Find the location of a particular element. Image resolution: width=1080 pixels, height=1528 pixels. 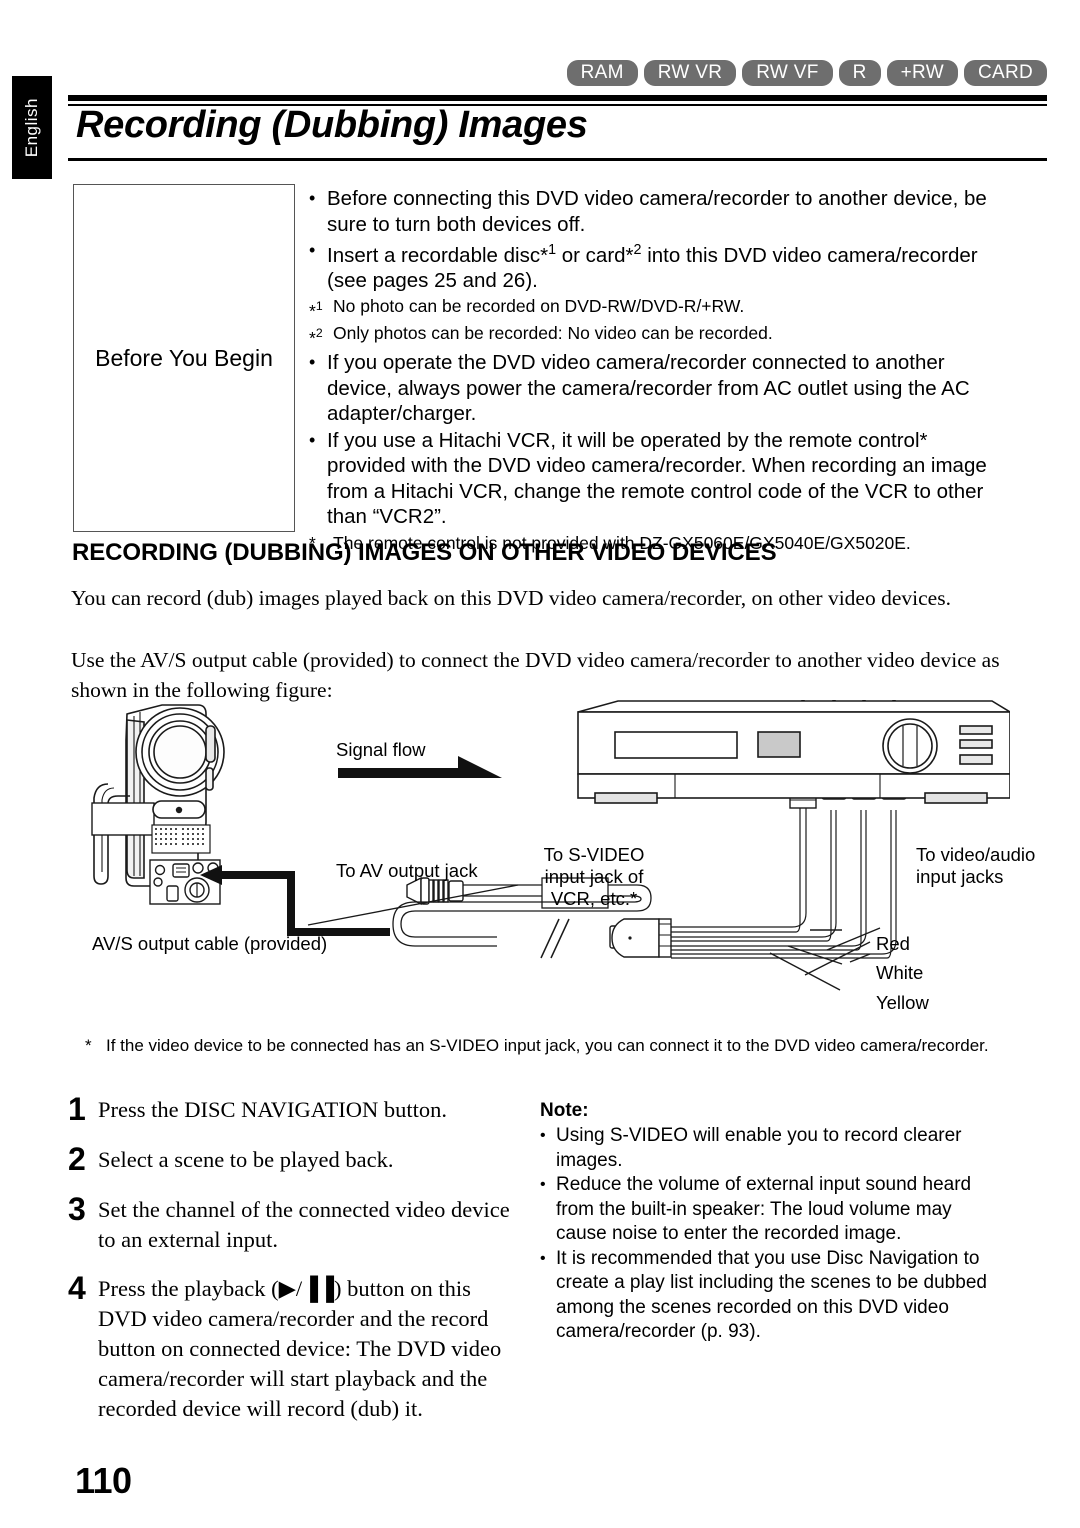

to-svideo-line-3: VCR, etc.* is located at coordinates (594, 898).